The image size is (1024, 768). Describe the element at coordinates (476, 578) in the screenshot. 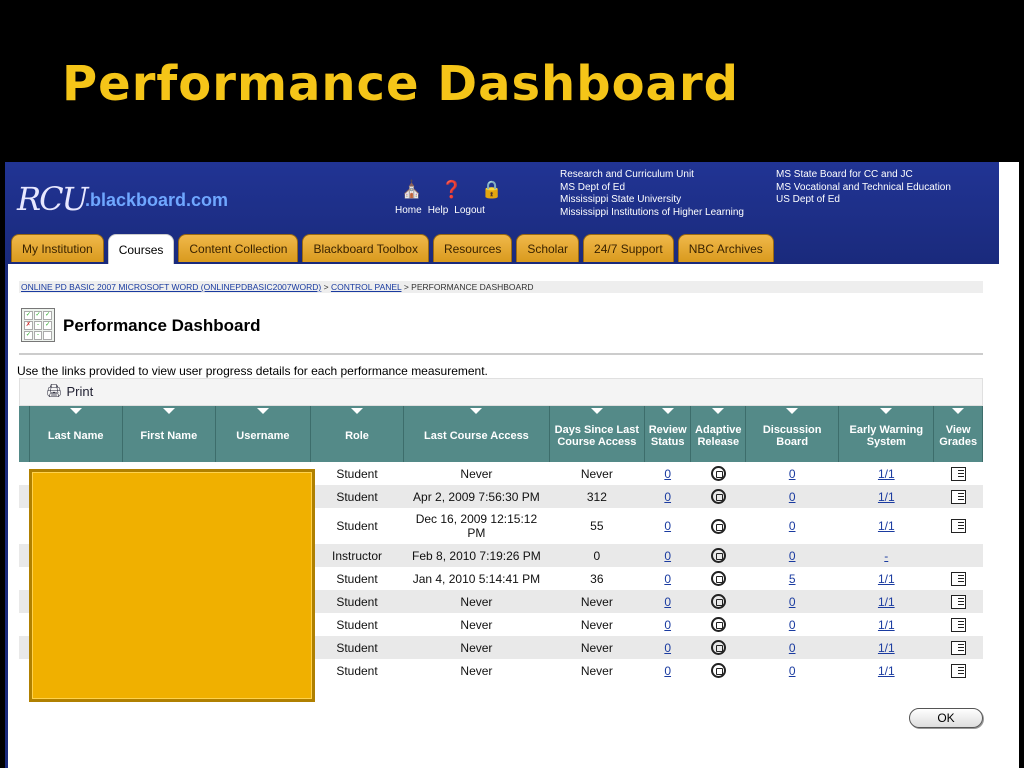

I see `cell-last-access: Jan 4, 2010 5:14:41 PM` at that location.